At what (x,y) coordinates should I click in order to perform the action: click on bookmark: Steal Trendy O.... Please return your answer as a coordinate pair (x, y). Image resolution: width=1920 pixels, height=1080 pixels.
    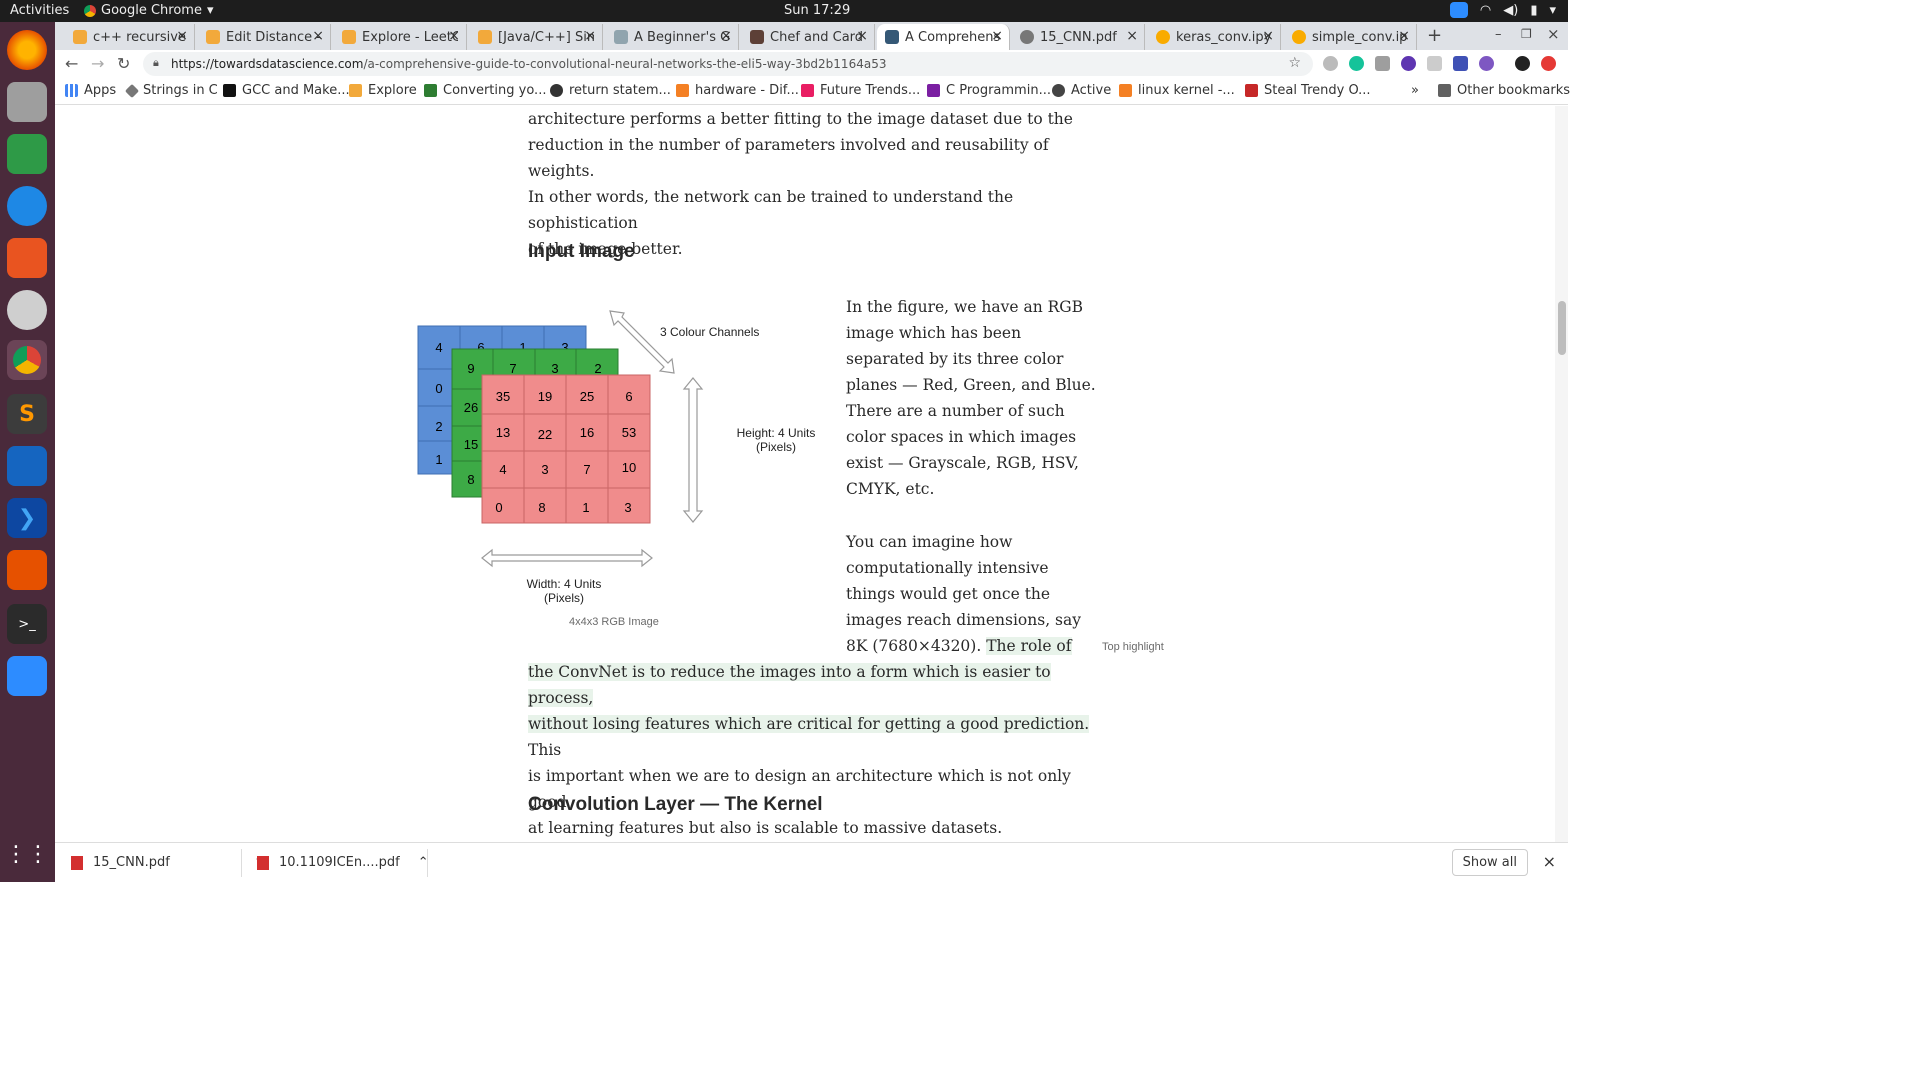
    Looking at the image, I should click on (1308, 90).